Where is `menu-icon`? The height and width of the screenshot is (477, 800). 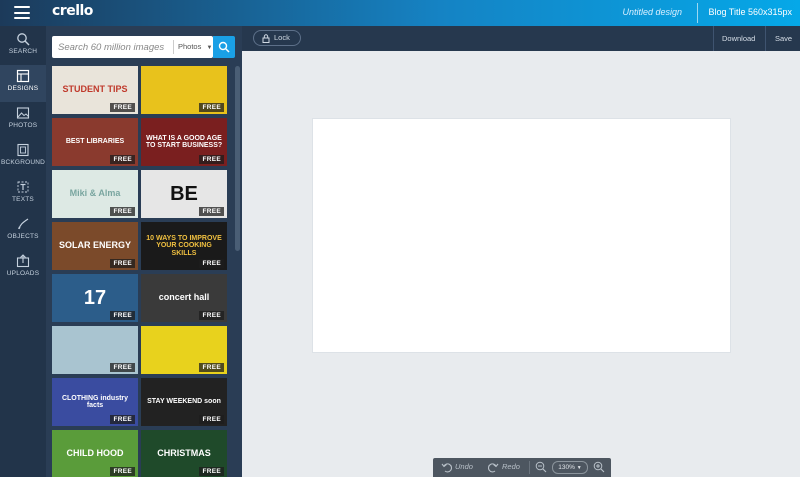 menu-icon is located at coordinates (22, 12).